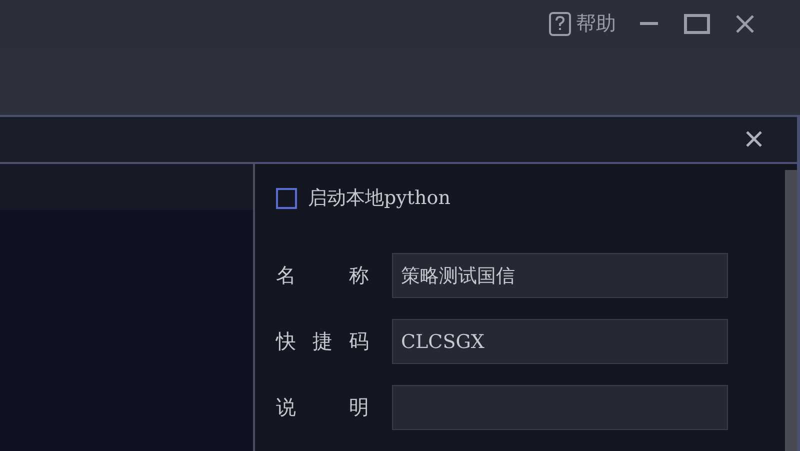 The height and width of the screenshot is (451, 800). Describe the element at coordinates (560, 275) in the screenshot. I see `input-field: 策略测试国信` at that location.